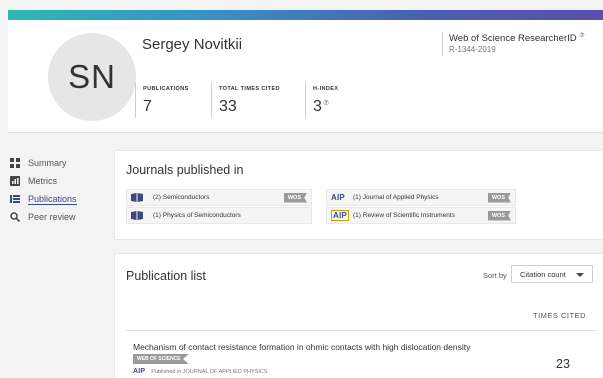 Image resolution: width=603 pixels, height=378 pixels. Describe the element at coordinates (580, 275) in the screenshot. I see `chevron-down-icon` at that location.